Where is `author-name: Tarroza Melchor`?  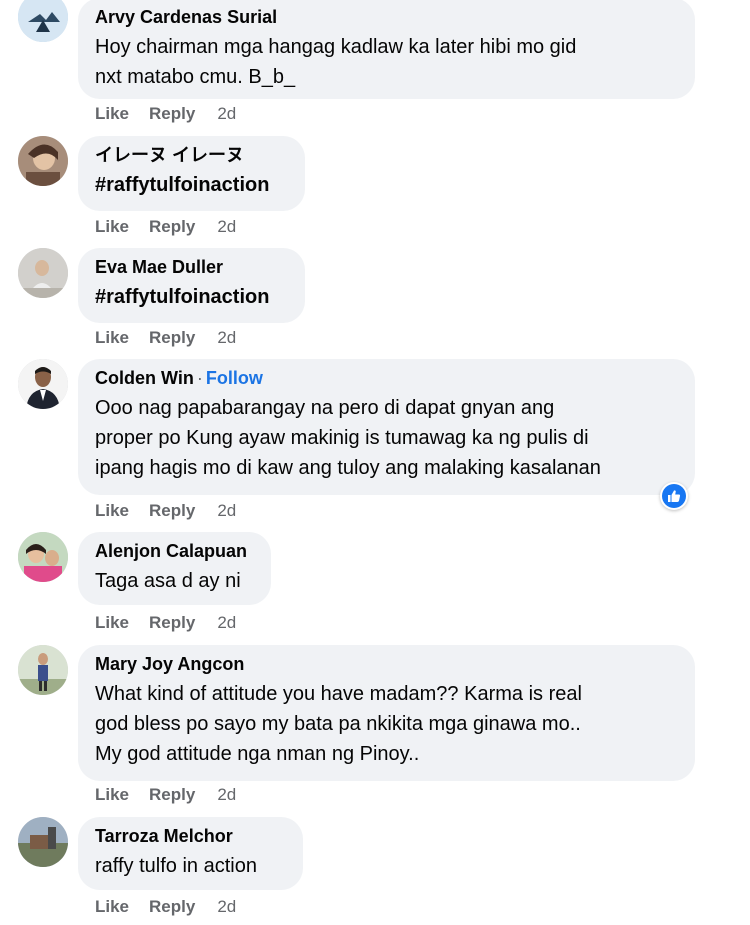 author-name: Tarroza Melchor is located at coordinates (191, 836).